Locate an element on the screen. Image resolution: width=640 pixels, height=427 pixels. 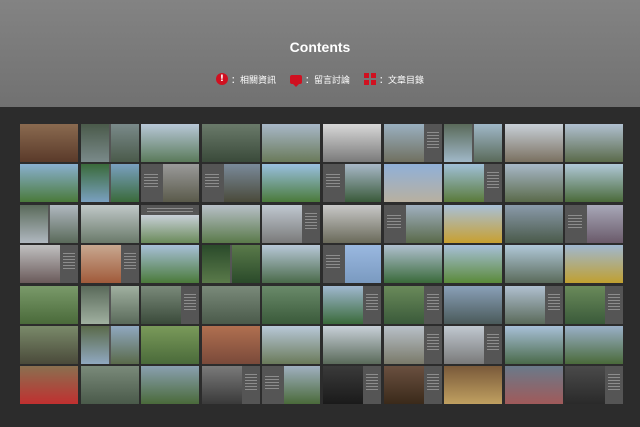
contents-link: ：文章目錄 is located at coordinates (394, 79).